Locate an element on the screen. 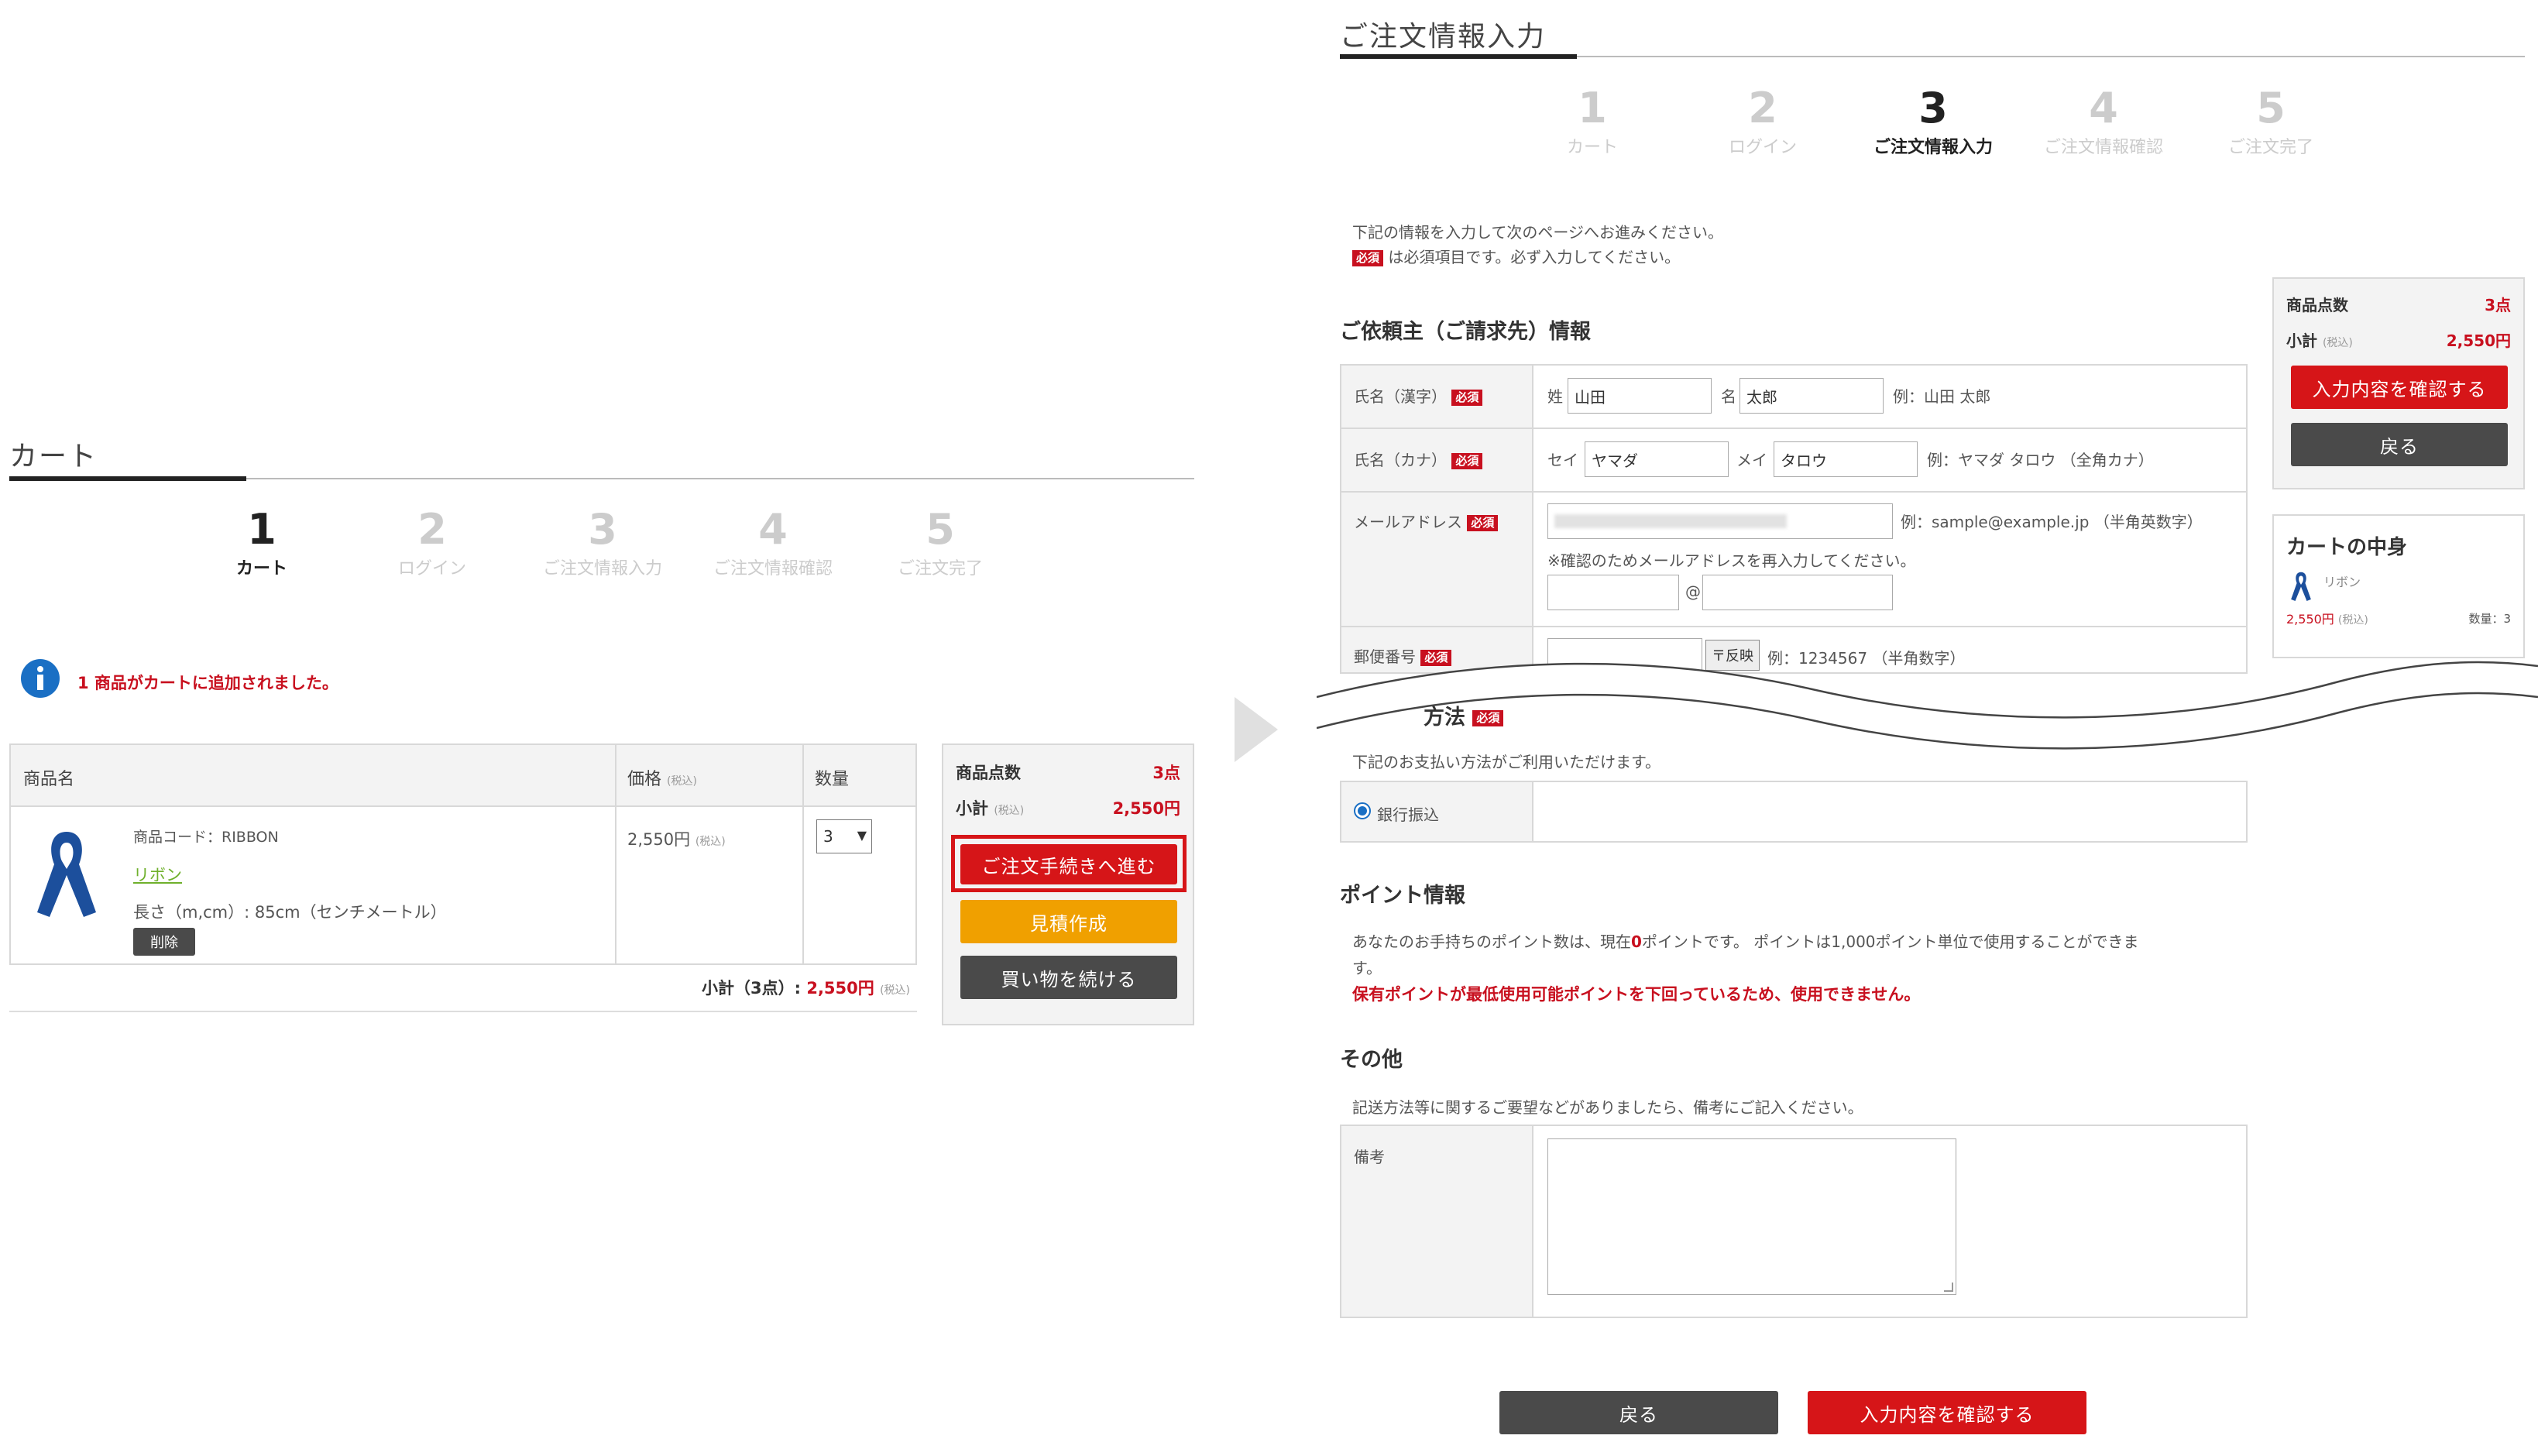  quantity-select: 3 ▼ is located at coordinates (844, 836).